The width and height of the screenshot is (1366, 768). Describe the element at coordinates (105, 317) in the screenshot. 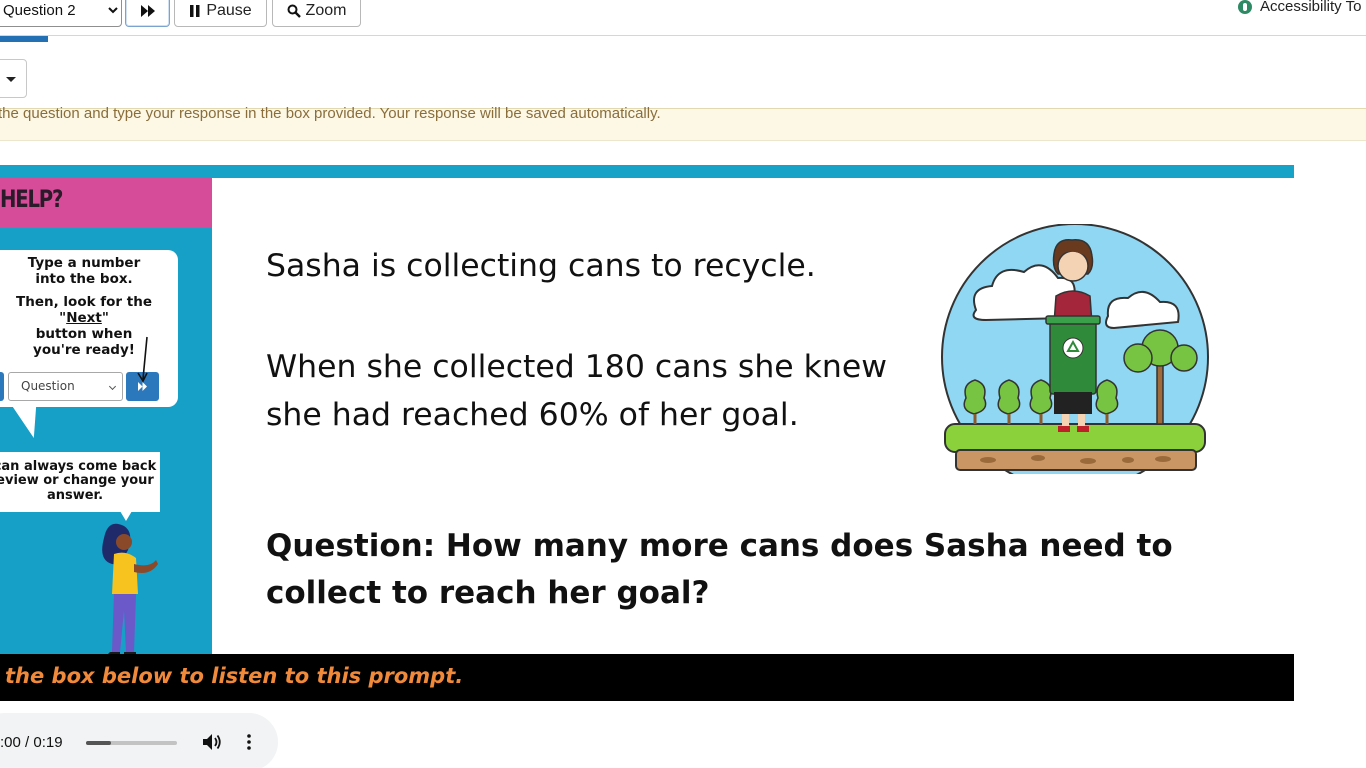

I see `help-line: "` at that location.